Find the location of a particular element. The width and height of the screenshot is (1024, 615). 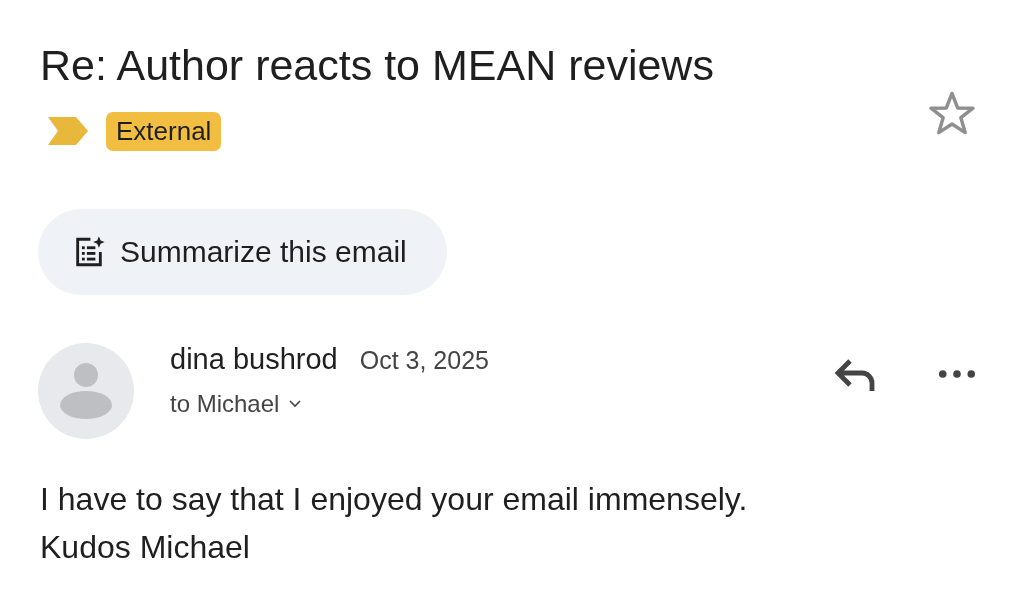

avatar-icon is located at coordinates (86, 390).